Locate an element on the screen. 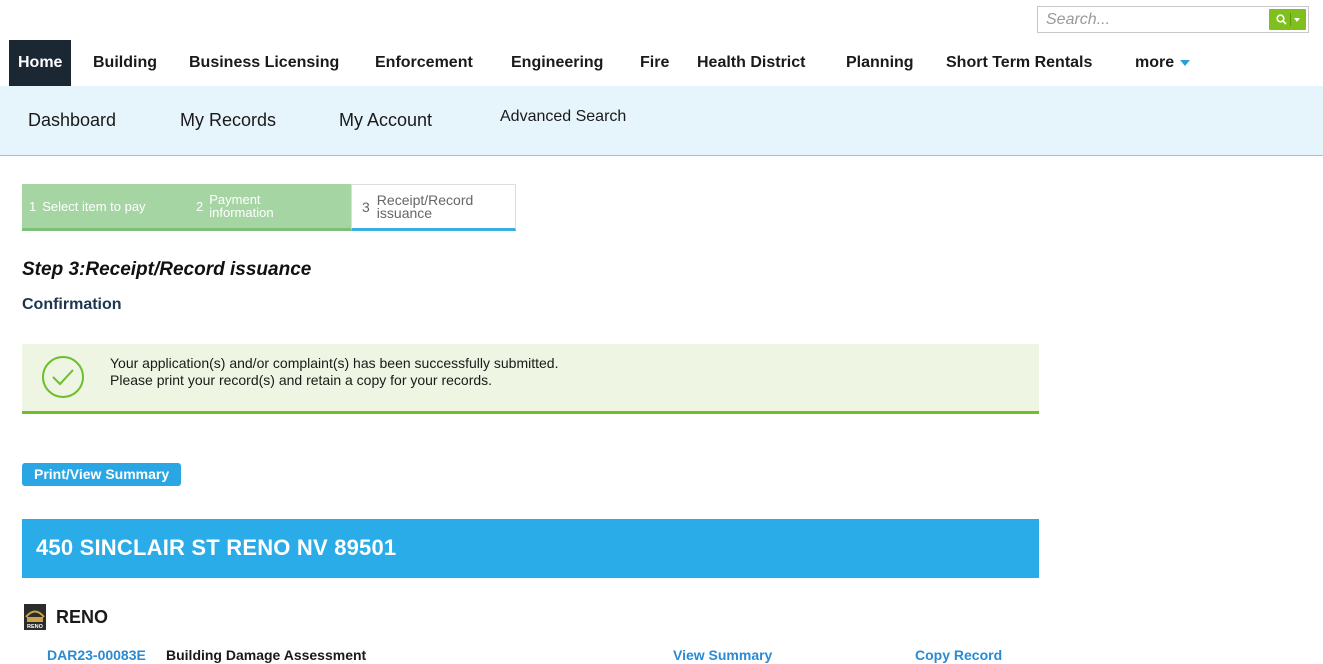 The height and width of the screenshot is (664, 1323). nav-more: more is located at coordinates (1163, 63).